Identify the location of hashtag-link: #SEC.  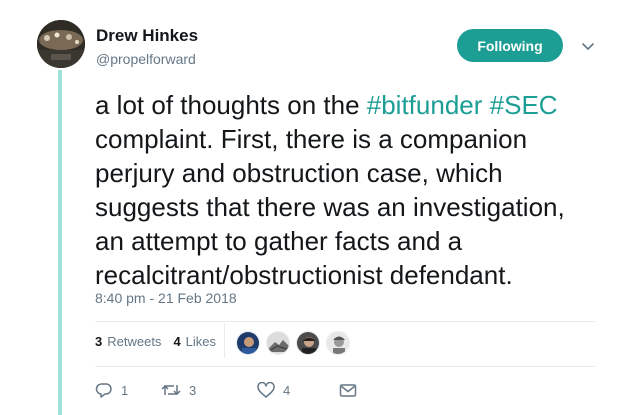
(524, 105).